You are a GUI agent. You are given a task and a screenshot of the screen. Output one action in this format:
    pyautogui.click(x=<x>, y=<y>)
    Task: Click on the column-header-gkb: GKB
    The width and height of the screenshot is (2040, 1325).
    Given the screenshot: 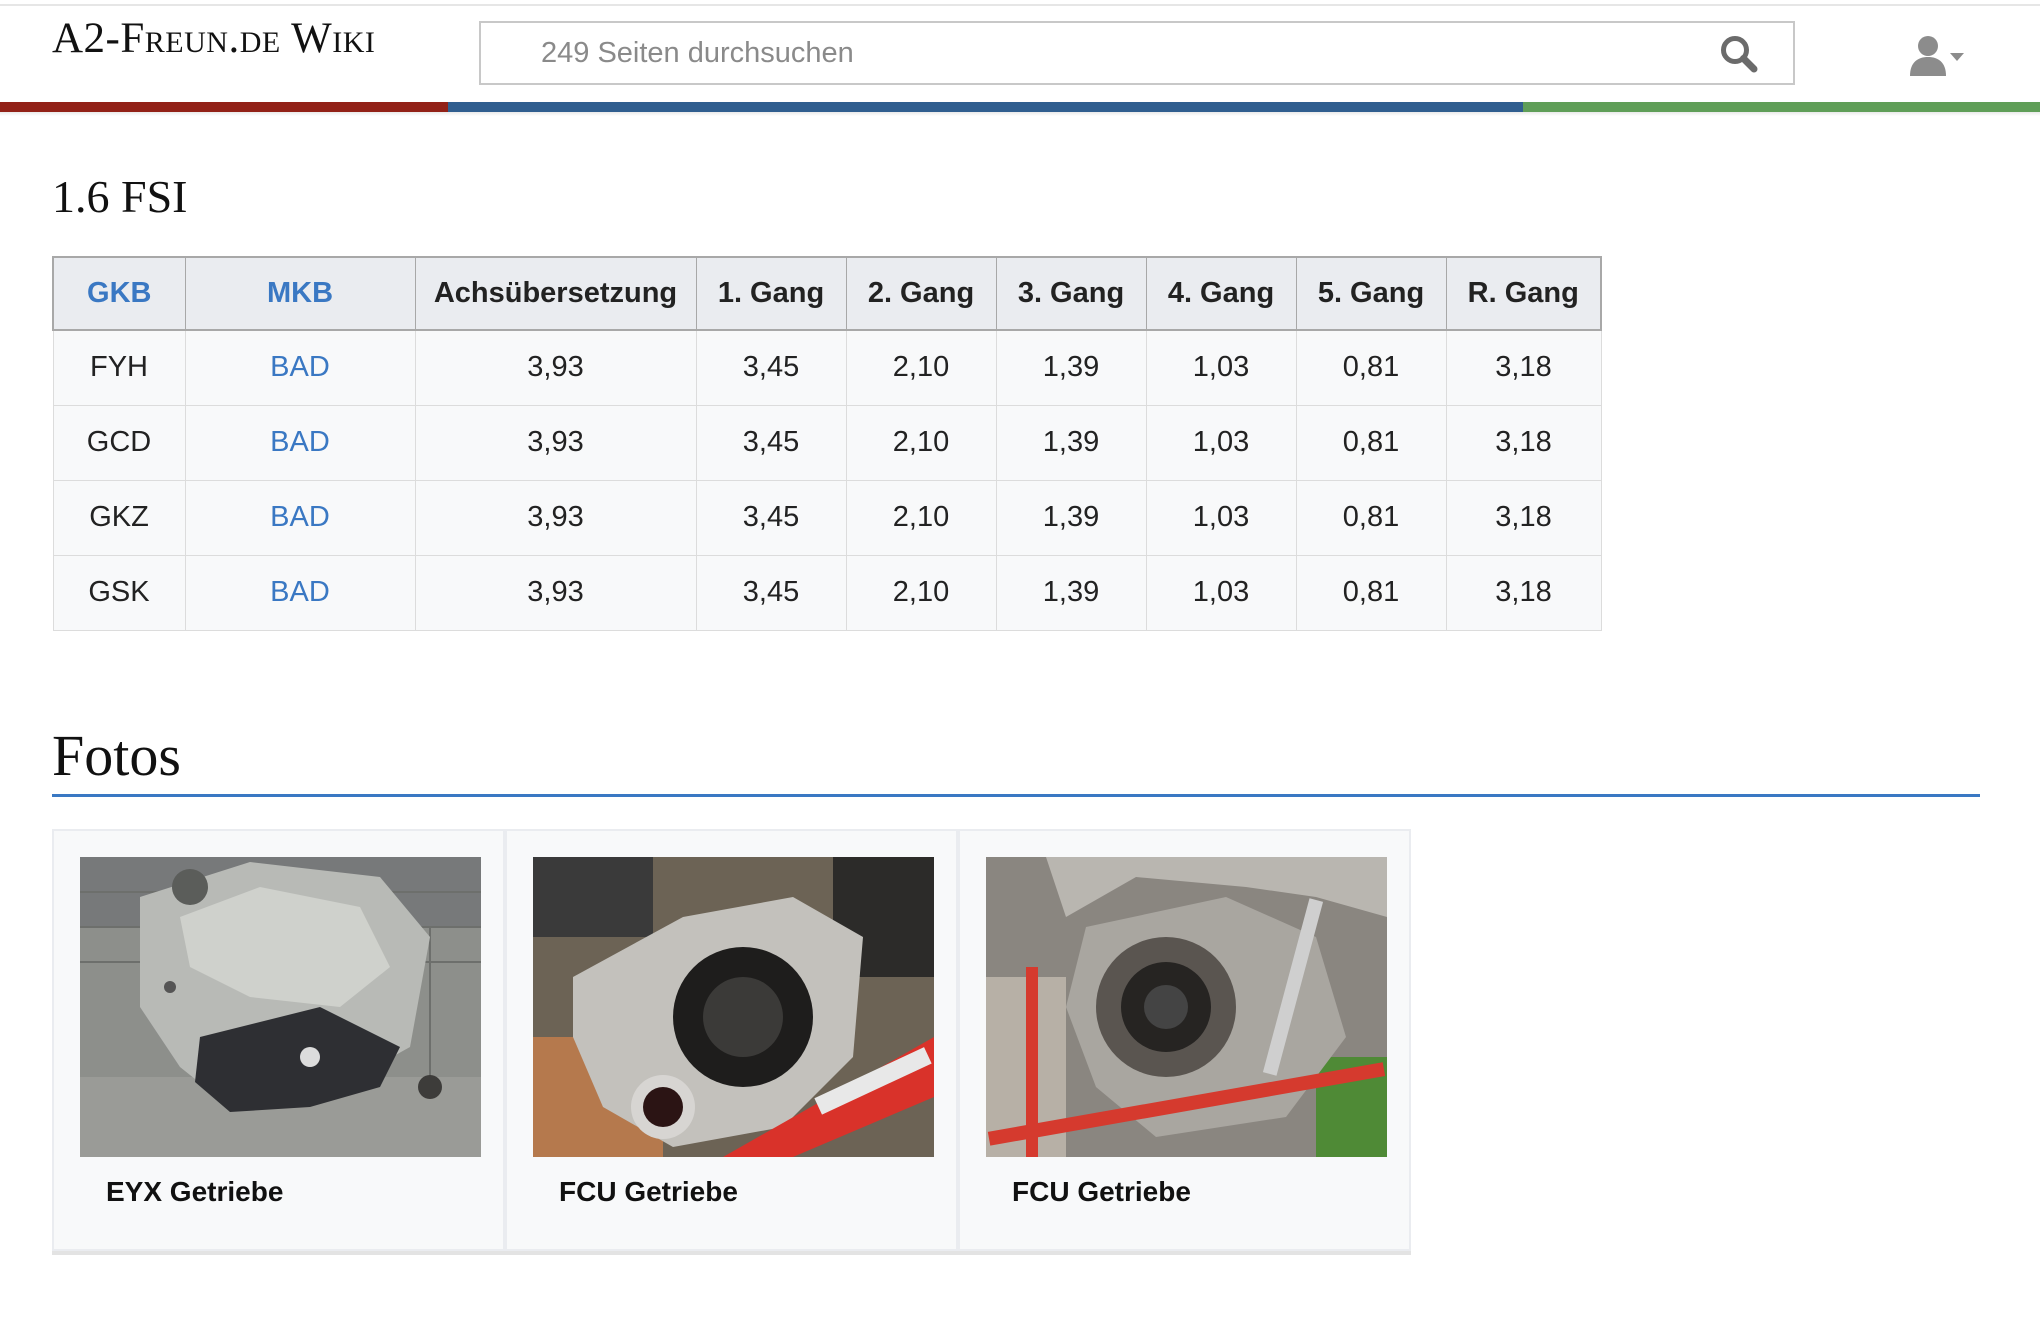 What is the action you would take?
    pyautogui.click(x=119, y=293)
    